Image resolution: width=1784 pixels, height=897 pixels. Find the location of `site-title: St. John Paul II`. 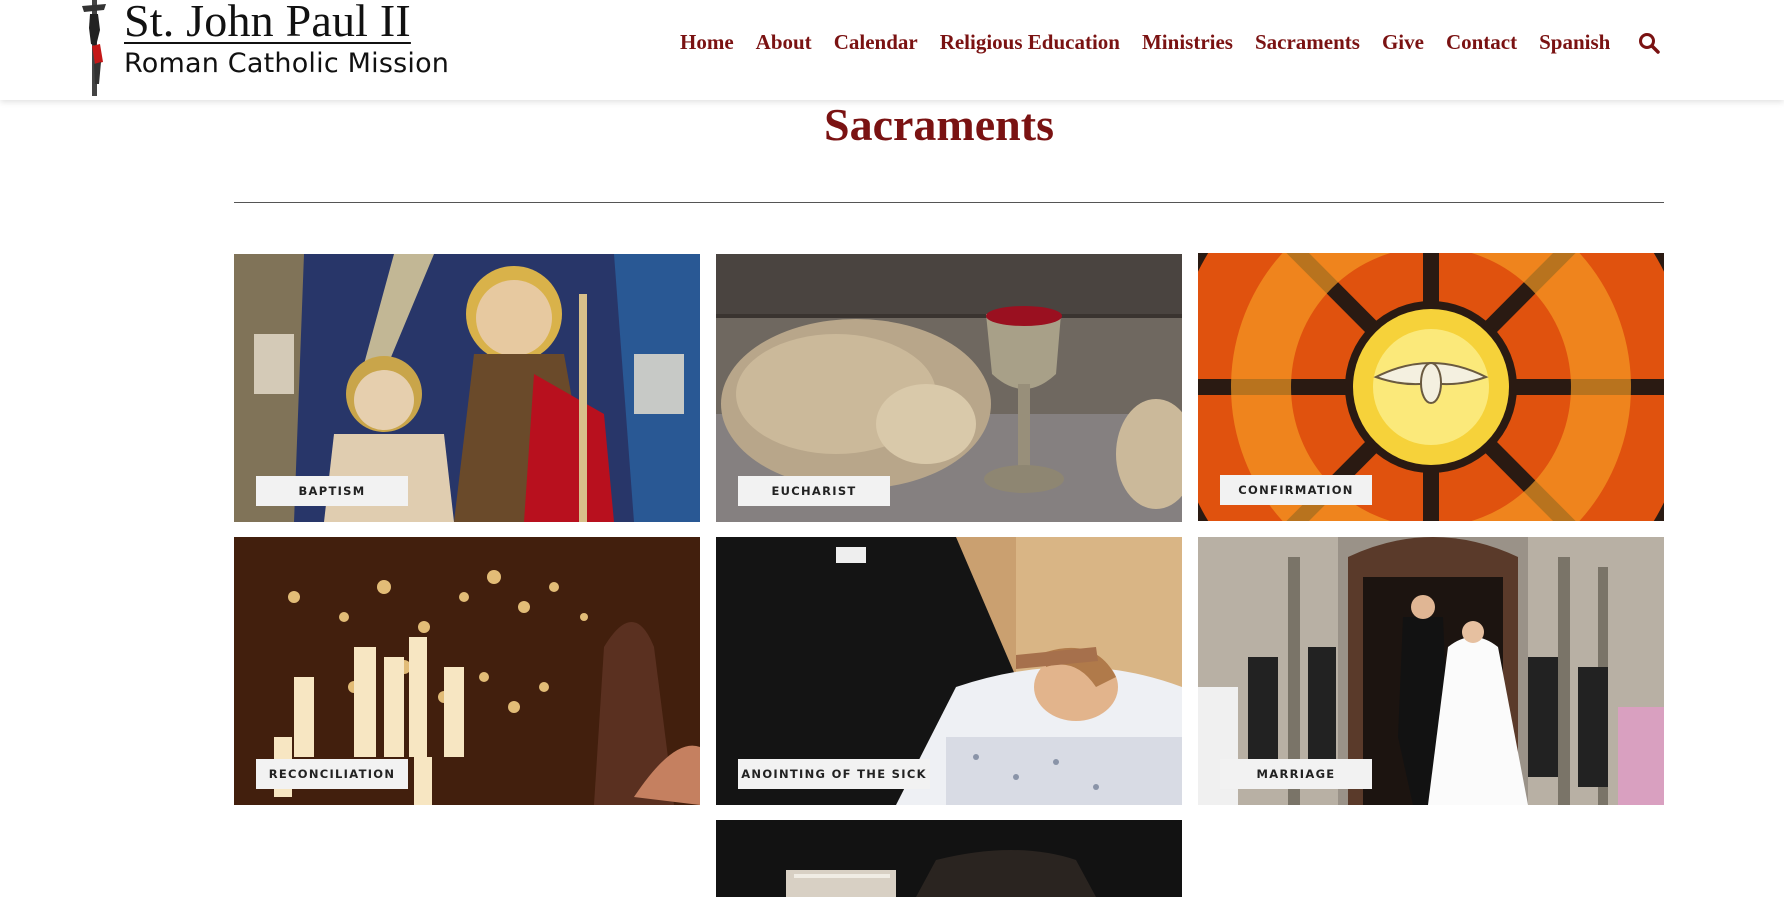

site-title: St. John Paul II is located at coordinates (267, 23).